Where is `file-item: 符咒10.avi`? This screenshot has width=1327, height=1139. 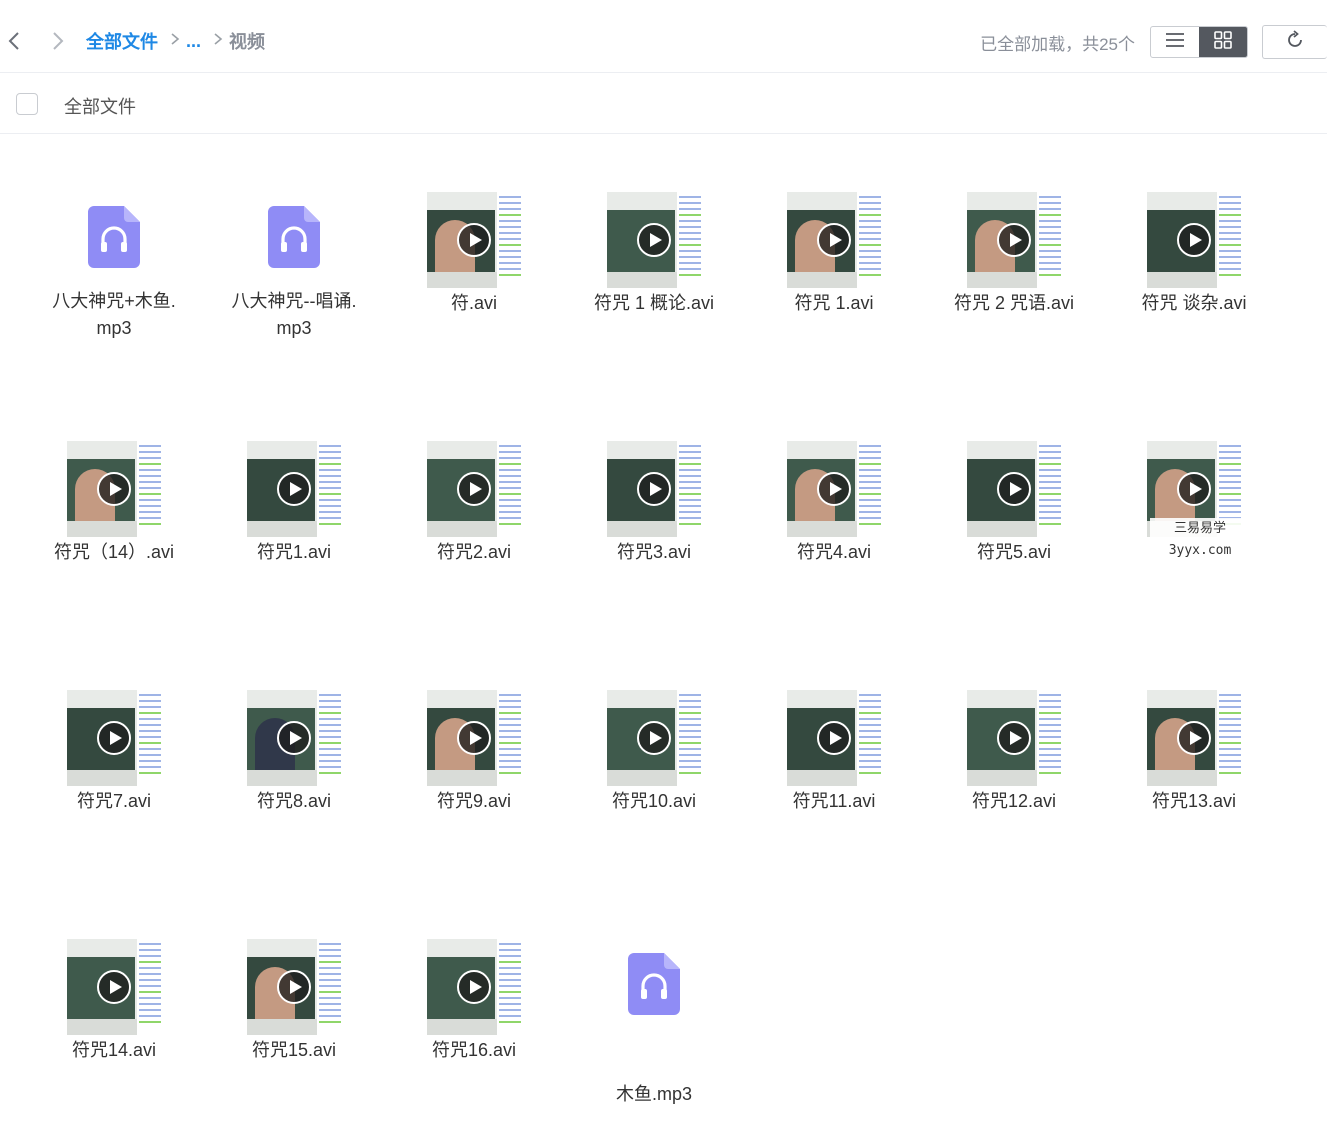
file-item: 符咒10.avi is located at coordinates (654, 790).